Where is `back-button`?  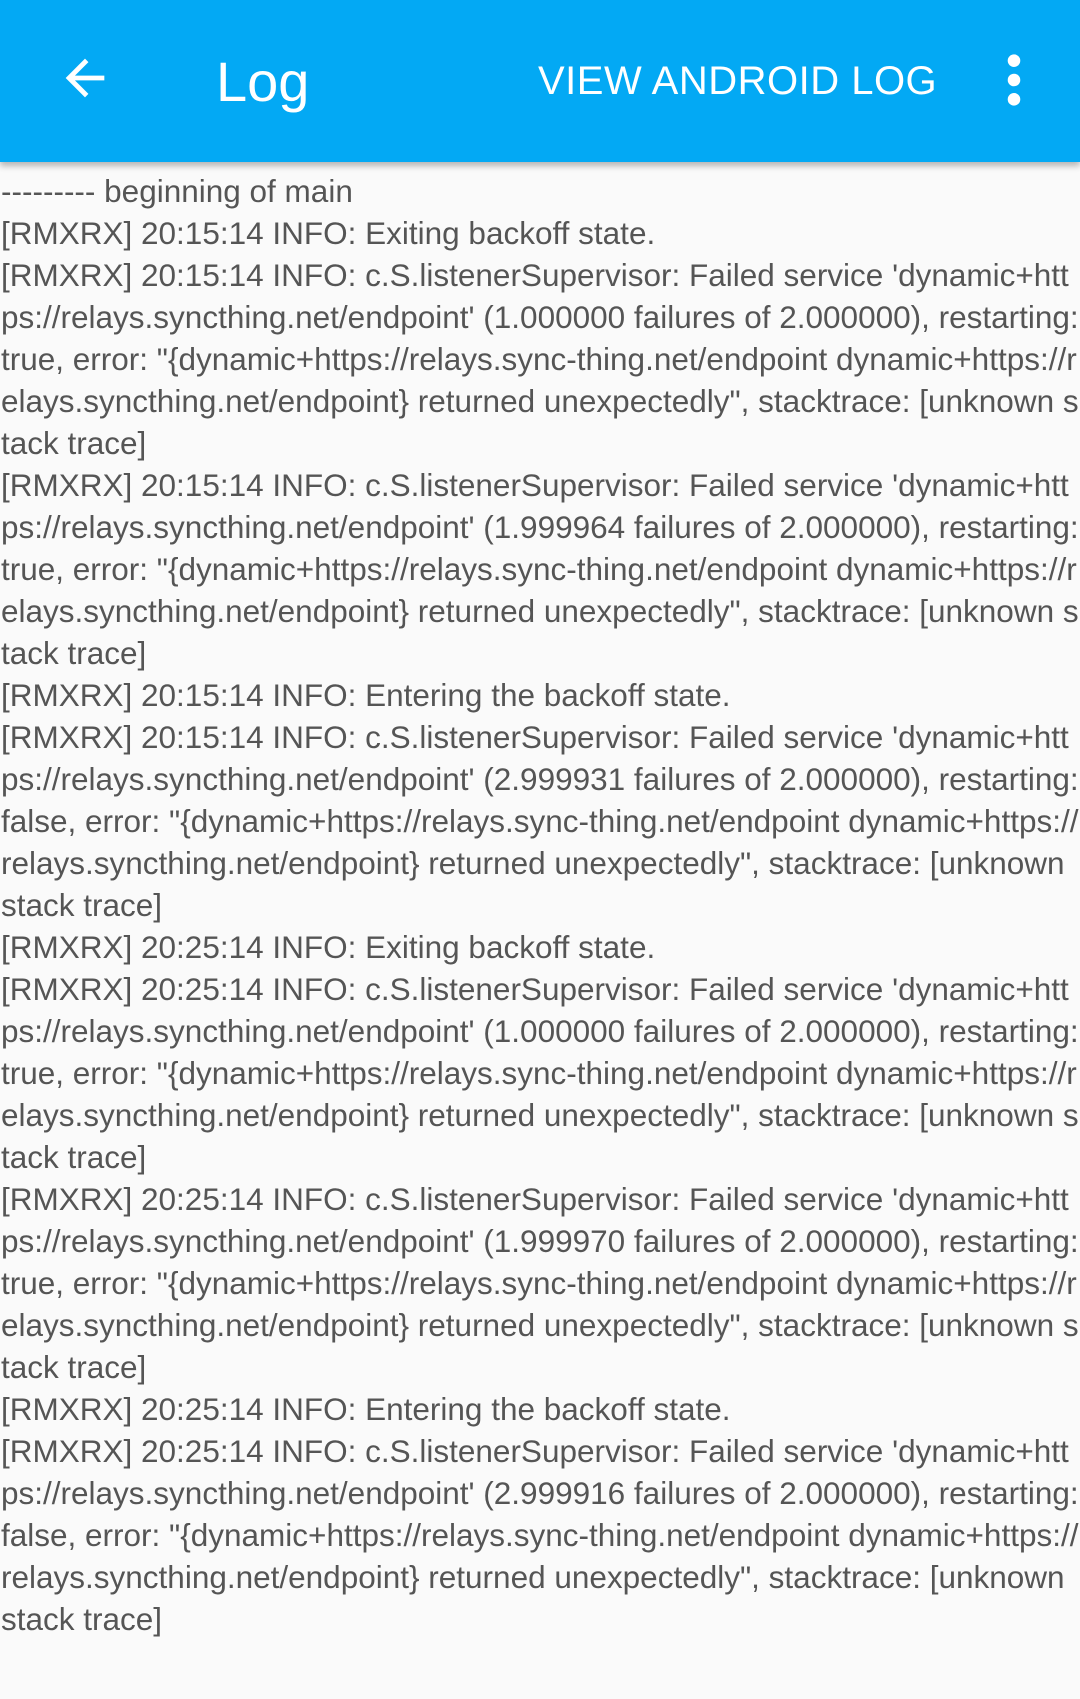
back-button is located at coordinates (85, 78).